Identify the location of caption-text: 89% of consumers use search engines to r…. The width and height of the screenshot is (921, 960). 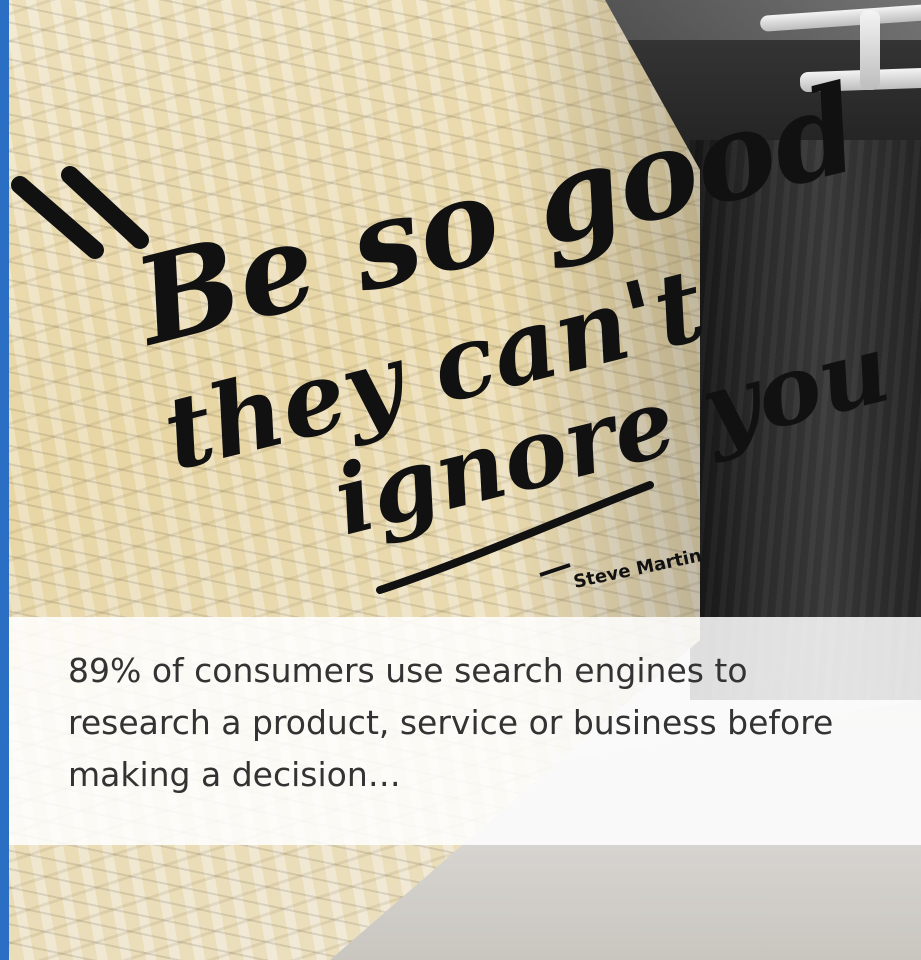
(451, 722).